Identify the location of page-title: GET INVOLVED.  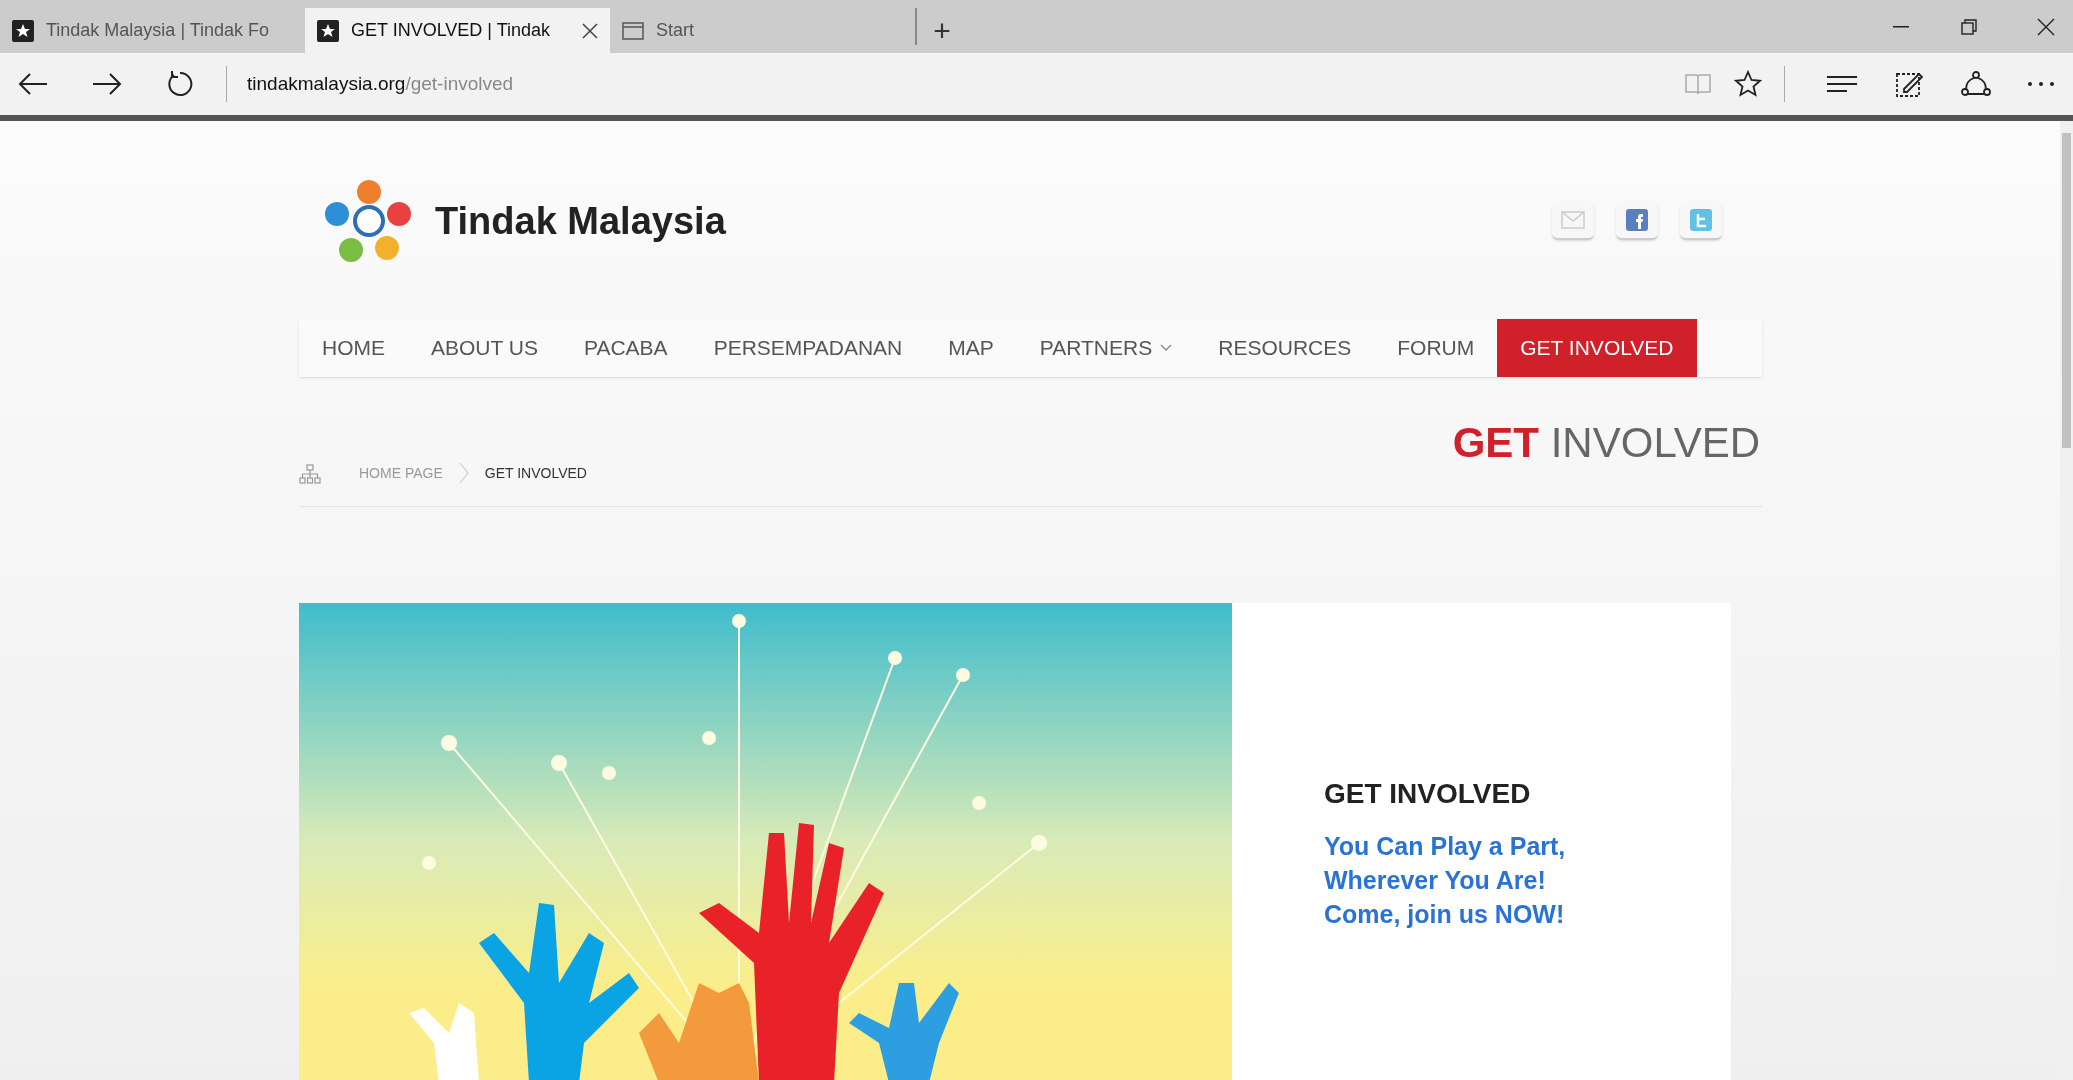
(1606, 443).